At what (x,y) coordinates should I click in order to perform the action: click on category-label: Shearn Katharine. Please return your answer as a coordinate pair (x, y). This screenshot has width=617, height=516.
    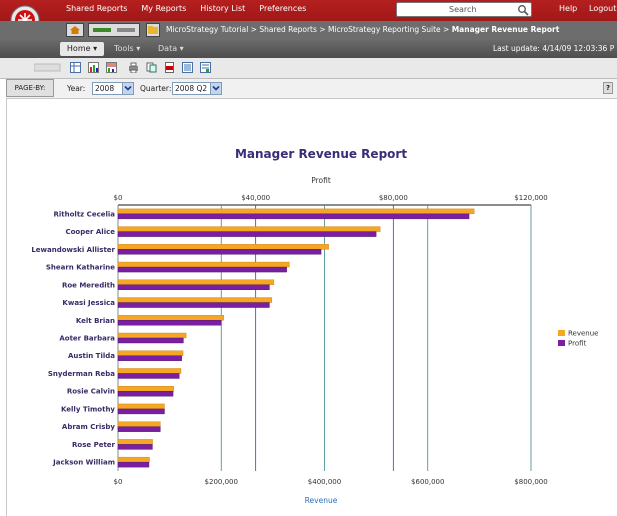
    Looking at the image, I should click on (80, 268).